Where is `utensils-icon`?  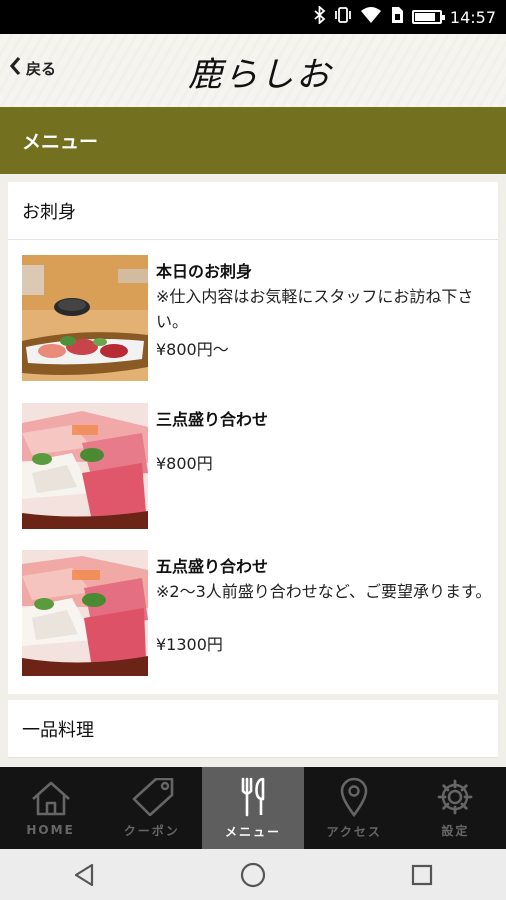
utensils-icon is located at coordinates (253, 797).